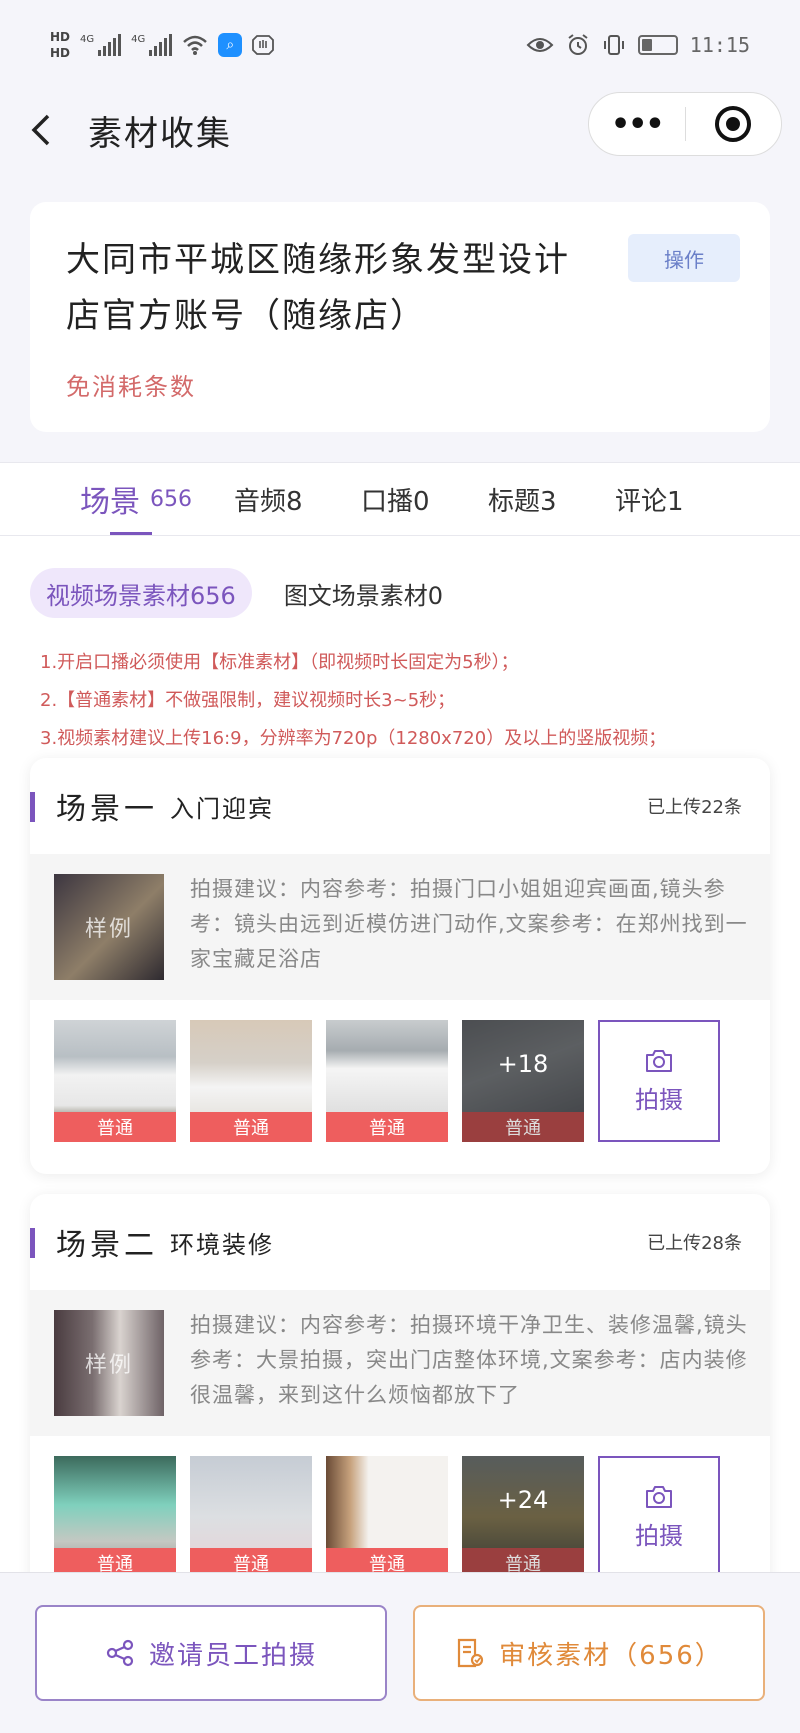 The width and height of the screenshot is (800, 1733). I want to click on thumbnail-row: 普通 普通 普通 +24 普通 拍摄, so click(400, 1504).